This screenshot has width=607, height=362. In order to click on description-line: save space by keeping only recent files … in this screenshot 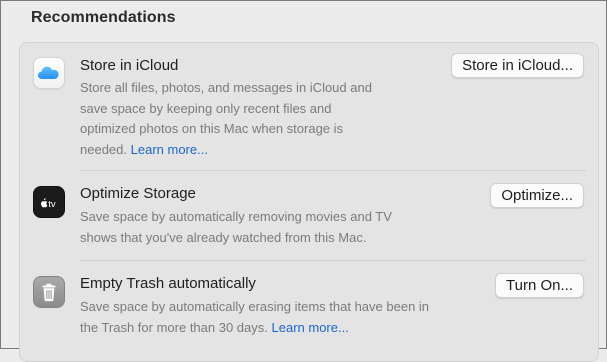, I will do `click(206, 108)`.